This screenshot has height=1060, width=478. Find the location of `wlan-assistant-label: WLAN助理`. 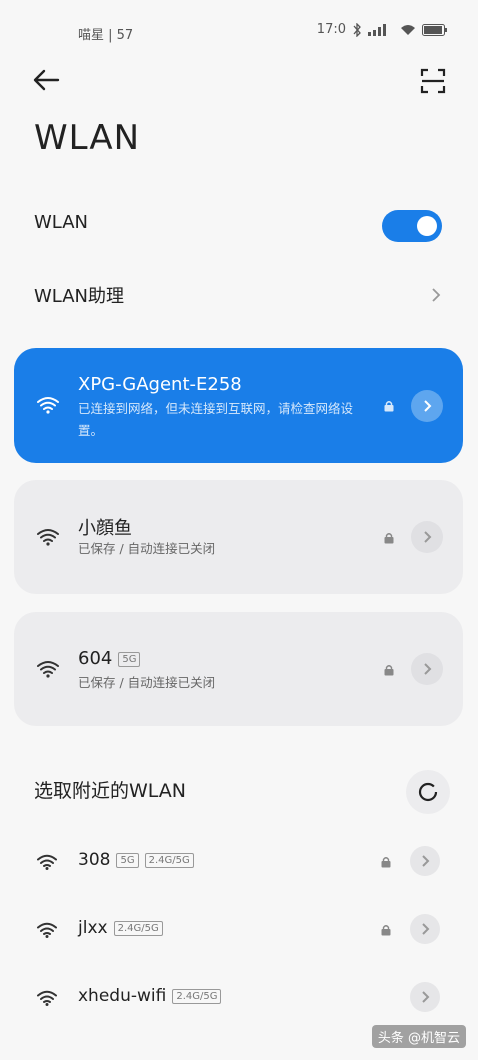

wlan-assistant-label: WLAN助理 is located at coordinates (79, 296).